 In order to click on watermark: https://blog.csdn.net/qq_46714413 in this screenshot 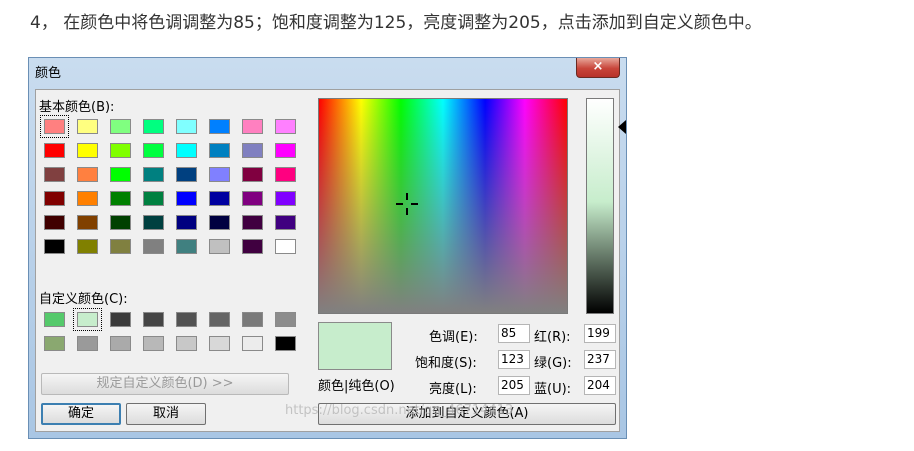, I will do `click(399, 410)`.